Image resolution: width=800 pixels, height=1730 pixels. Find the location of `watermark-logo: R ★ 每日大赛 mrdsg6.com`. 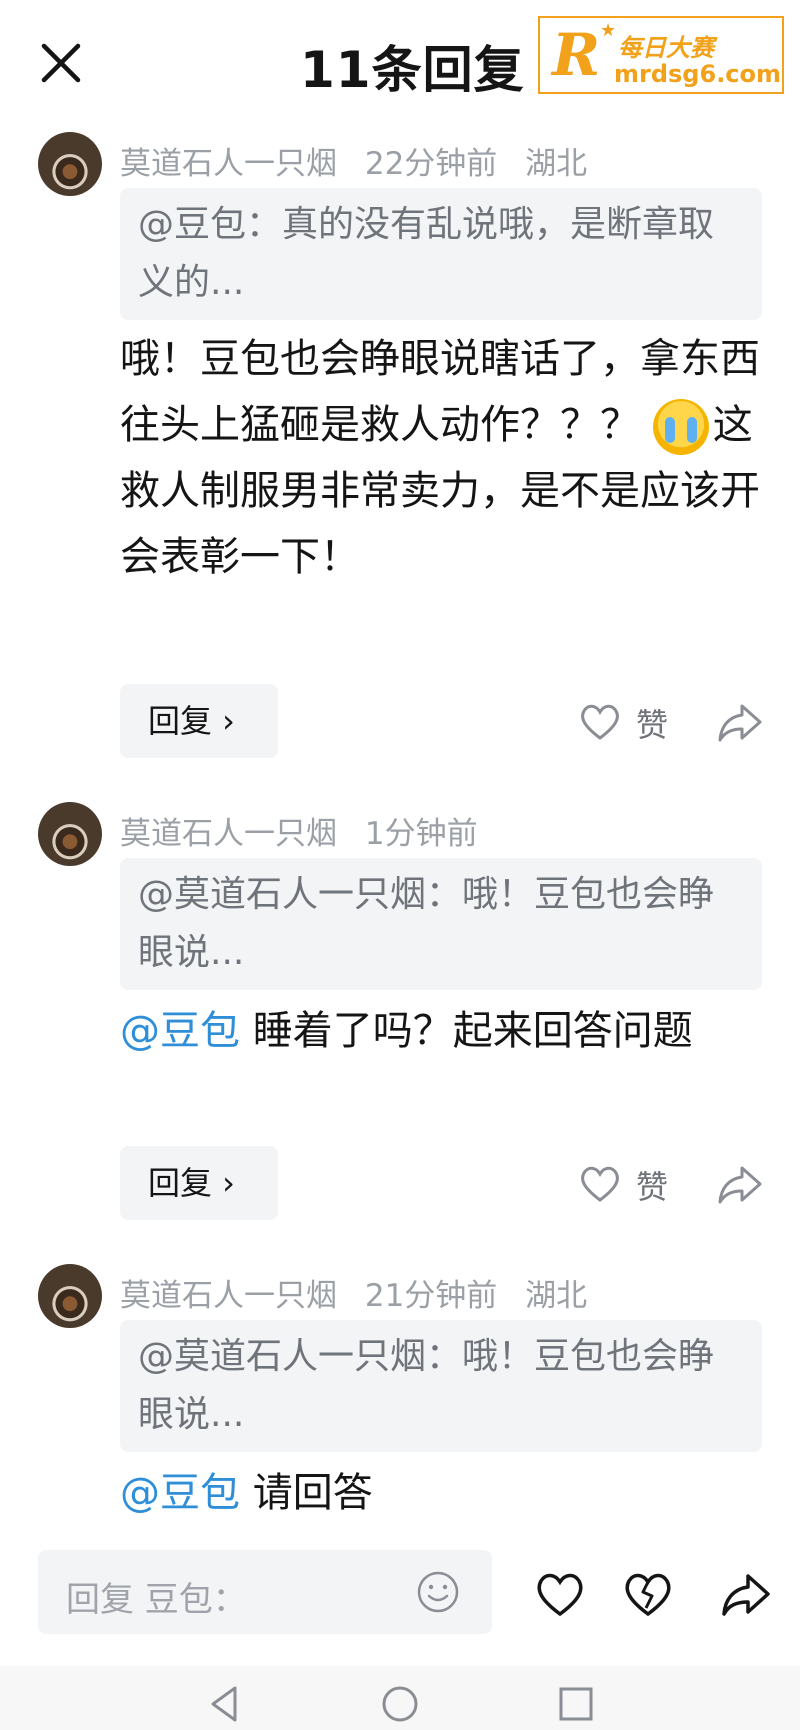

watermark-logo: R ★ 每日大赛 mrdsg6.com is located at coordinates (661, 55).